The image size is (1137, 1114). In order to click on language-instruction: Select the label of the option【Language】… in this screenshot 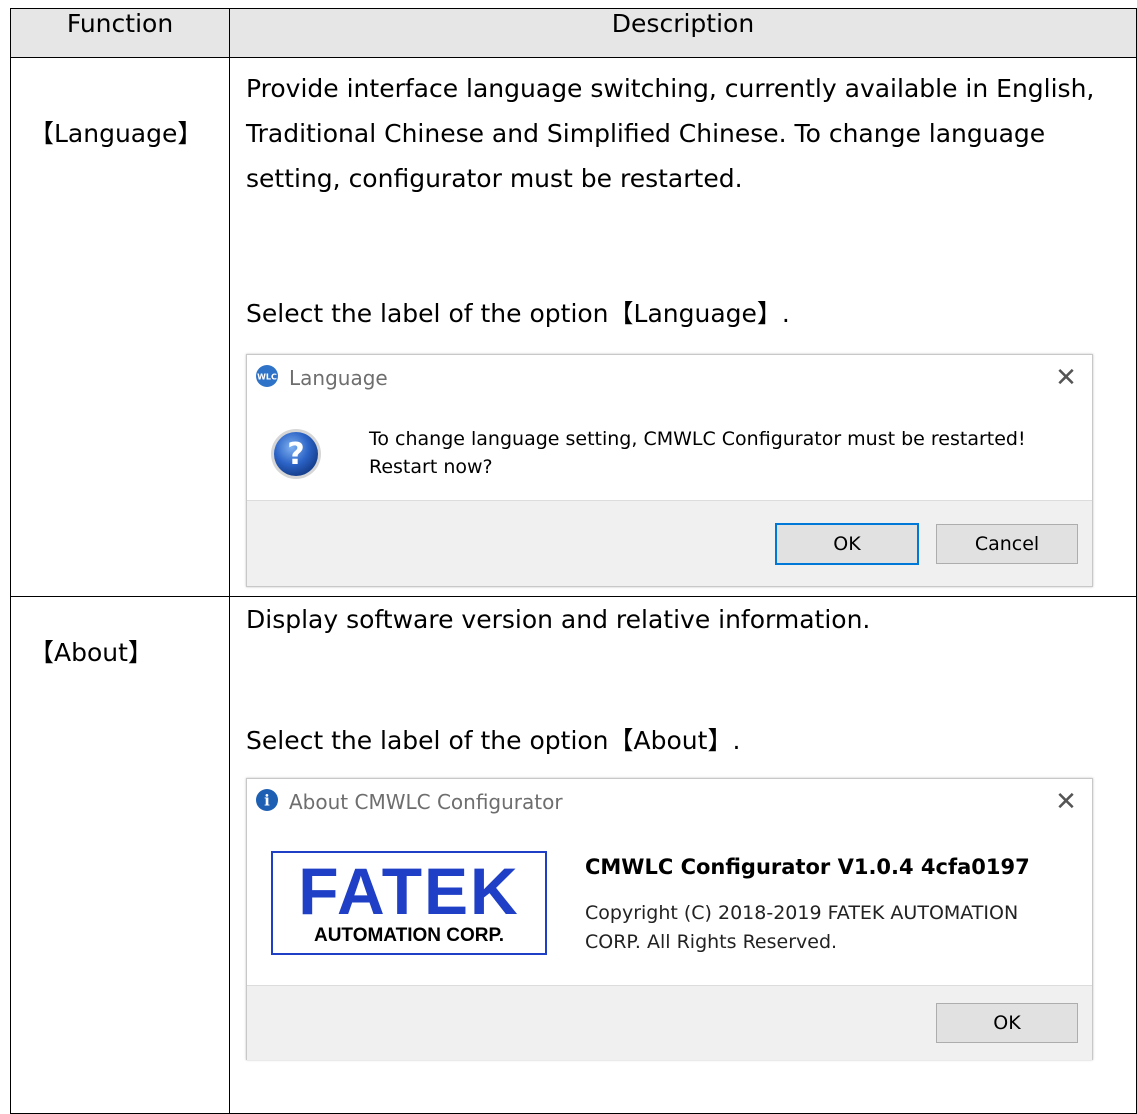, I will do `click(518, 313)`.